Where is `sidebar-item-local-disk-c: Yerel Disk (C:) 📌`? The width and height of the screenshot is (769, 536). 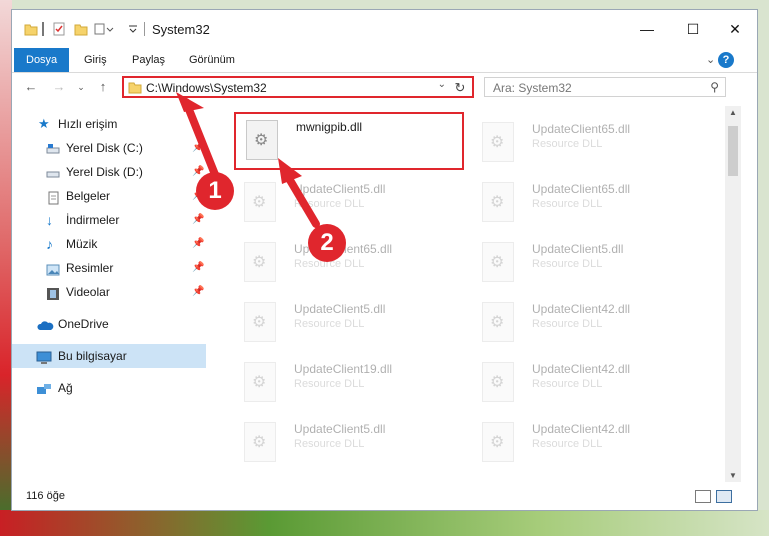 sidebar-item-local-disk-c: Yerel Disk (C:) 📌 is located at coordinates (109, 148).